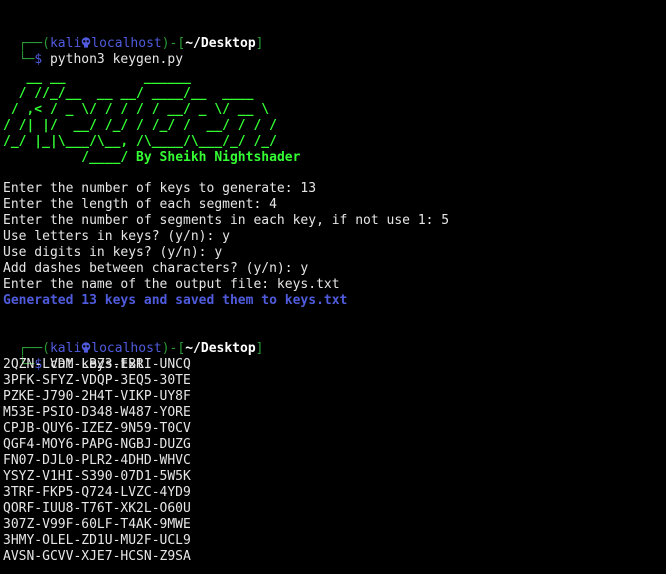  Describe the element at coordinates (173, 348) in the screenshot. I see `prompt-frame-mid: )-[` at that location.